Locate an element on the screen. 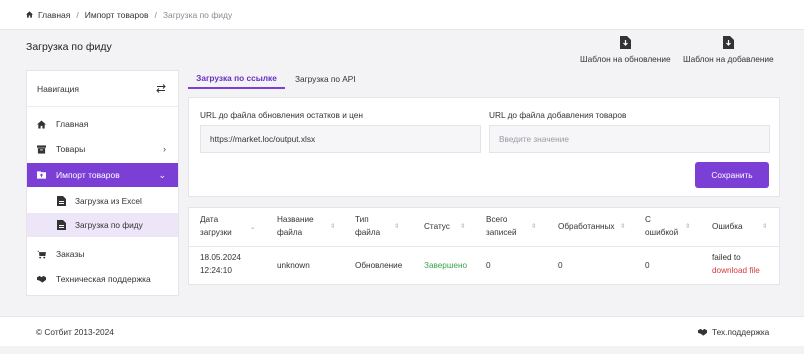 The height and width of the screenshot is (354, 804). cell-total: 0 is located at coordinates (488, 265).